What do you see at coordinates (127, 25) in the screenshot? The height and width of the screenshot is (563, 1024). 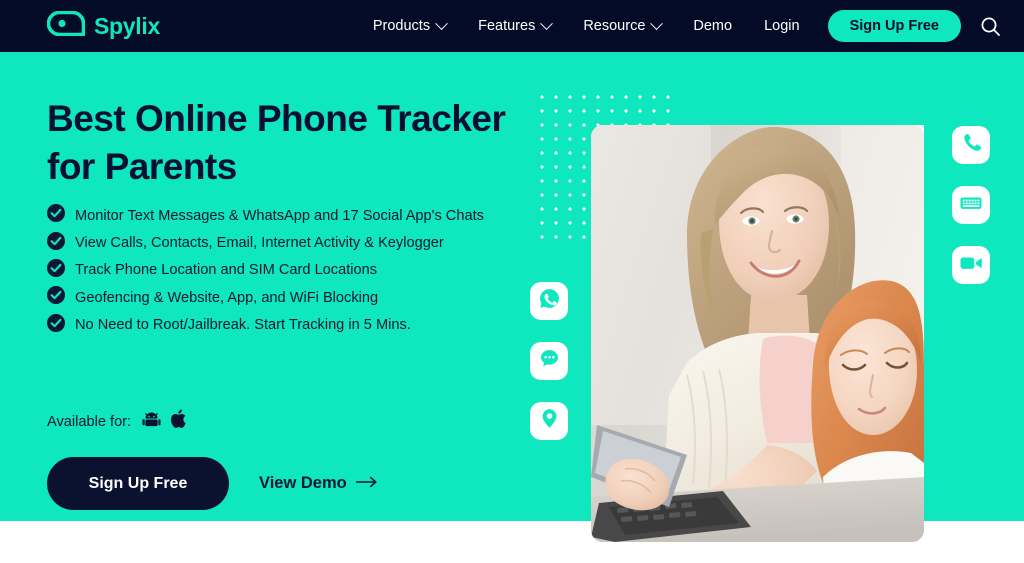 I see `brand-name: Spylix` at bounding box center [127, 25].